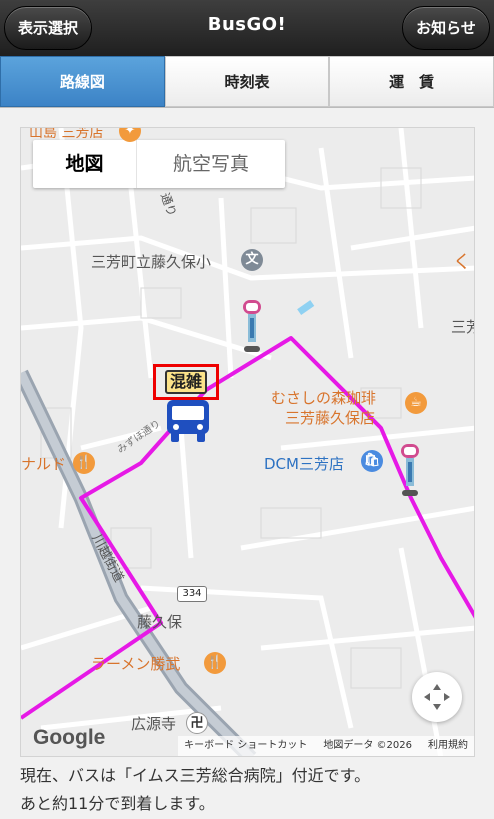  What do you see at coordinates (151, 262) in the screenshot?
I see `map-label-school: 三芳町立藤久保小` at bounding box center [151, 262].